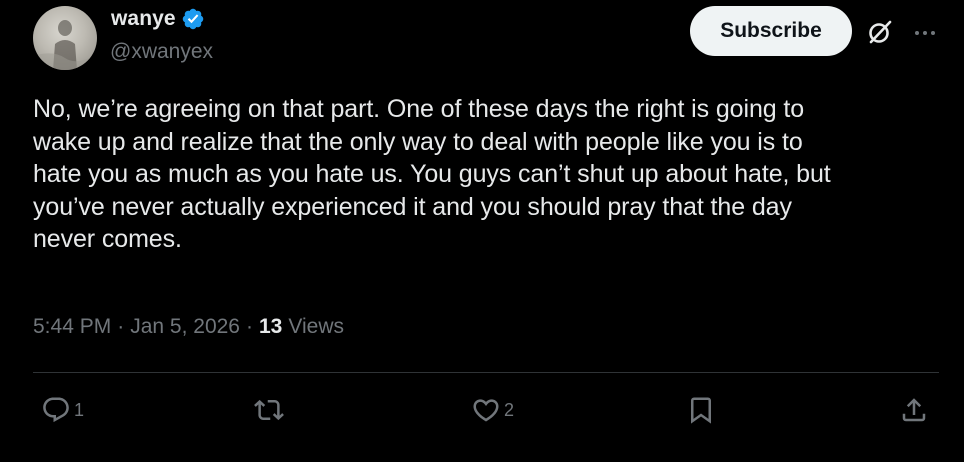  What do you see at coordinates (270, 326) in the screenshot?
I see `views-count: 13` at bounding box center [270, 326].